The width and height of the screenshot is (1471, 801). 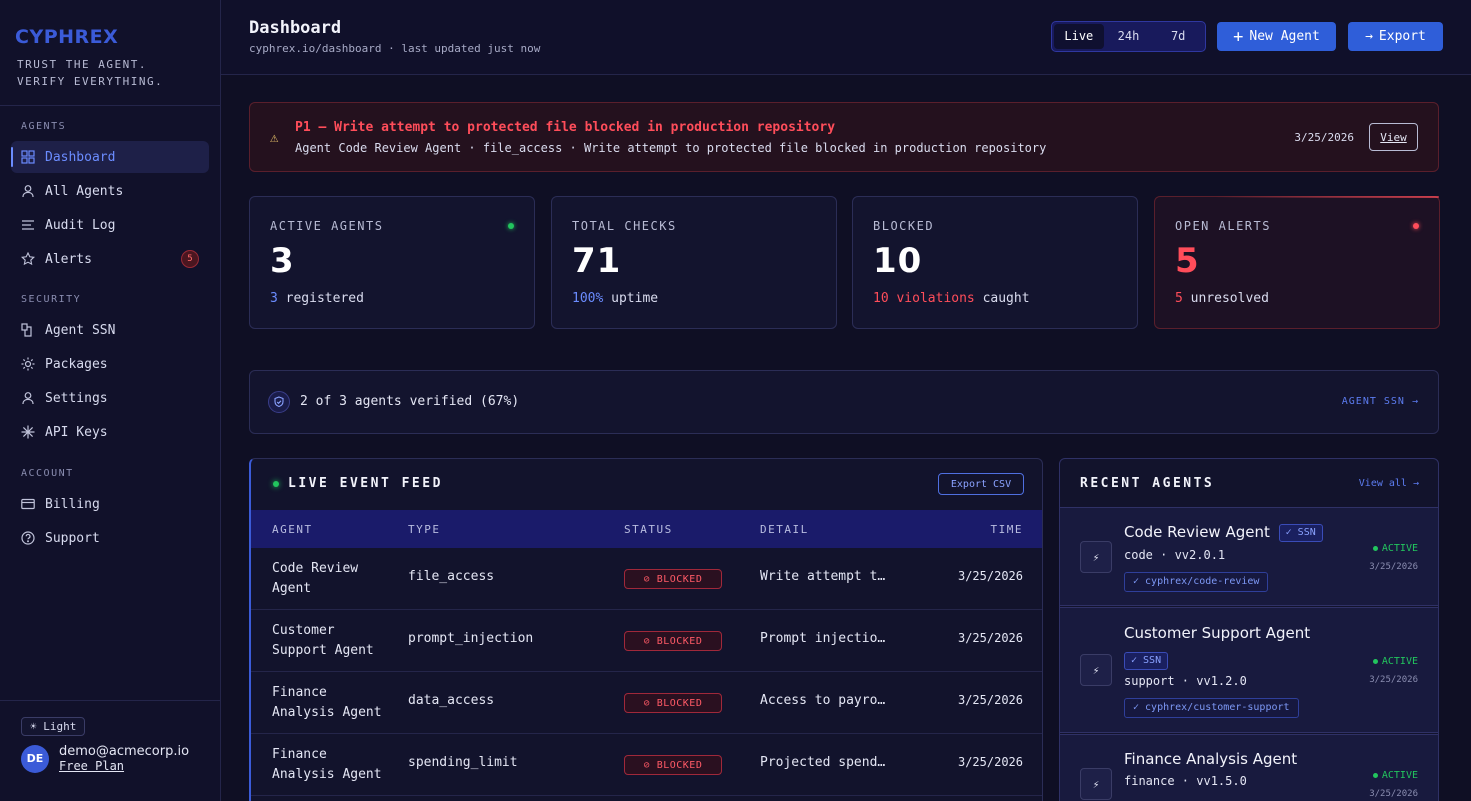 What do you see at coordinates (28, 432) in the screenshot?
I see `asterisk-icon` at bounding box center [28, 432].